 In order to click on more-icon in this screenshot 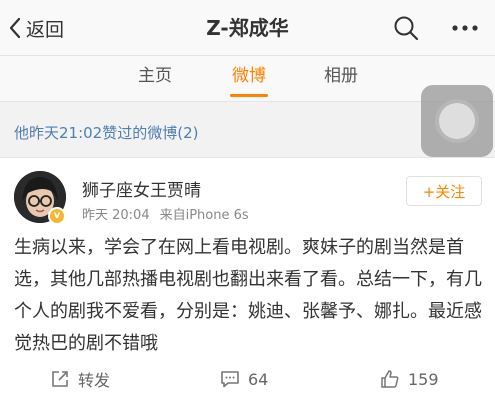, I will do `click(465, 28)`.